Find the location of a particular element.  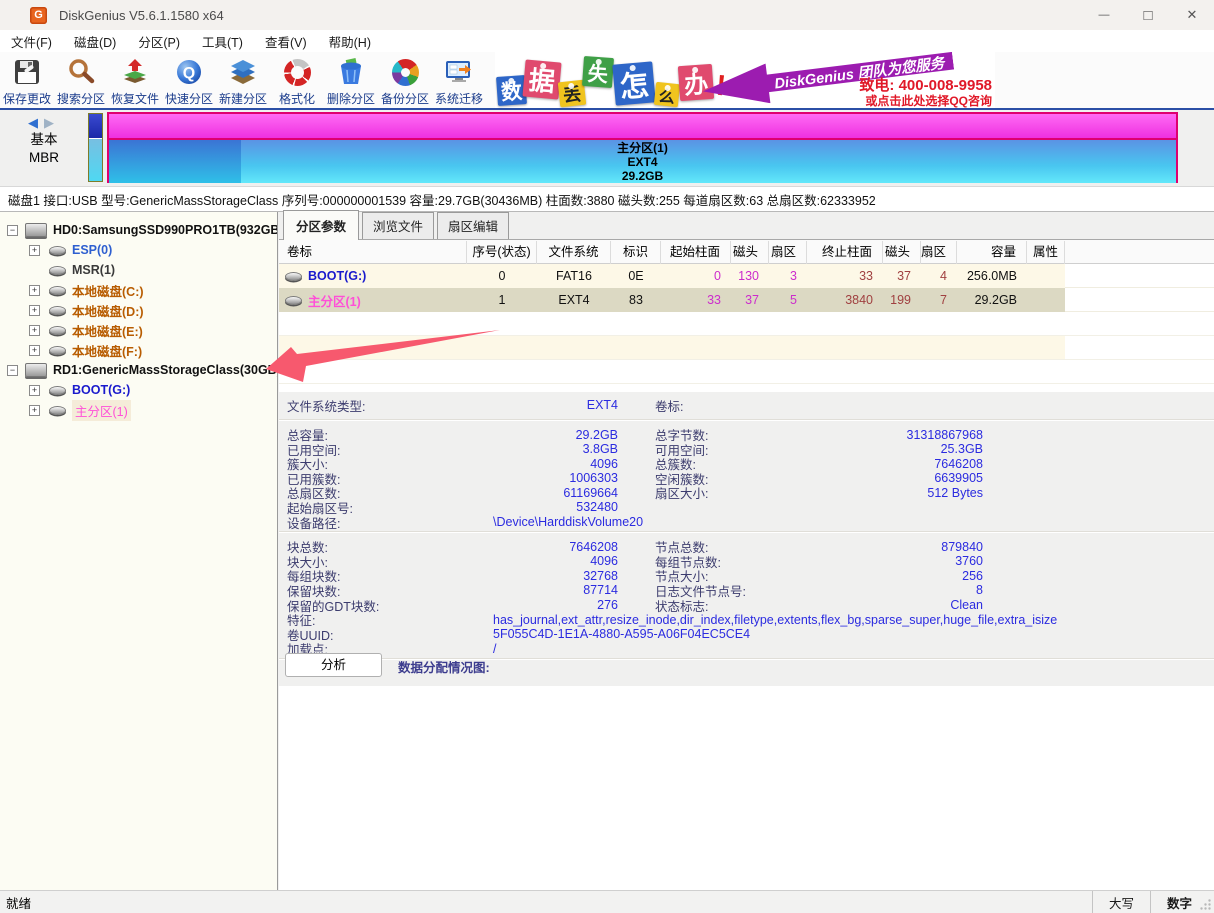

disk-nav-basic-label: 基本 is located at coordinates (44, 139).